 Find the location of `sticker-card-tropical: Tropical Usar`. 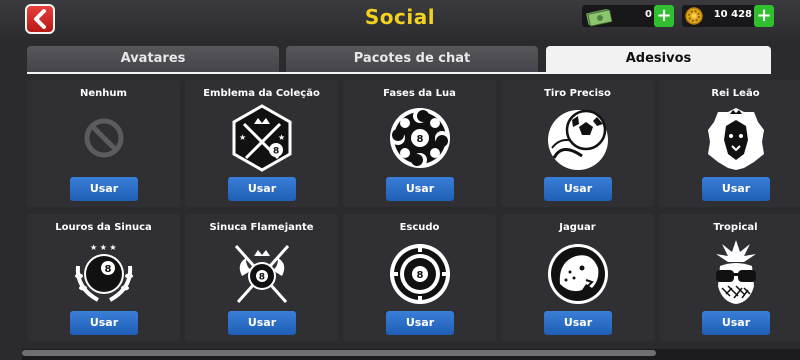

sticker-card-tropical: Tropical Usar is located at coordinates (729, 277).